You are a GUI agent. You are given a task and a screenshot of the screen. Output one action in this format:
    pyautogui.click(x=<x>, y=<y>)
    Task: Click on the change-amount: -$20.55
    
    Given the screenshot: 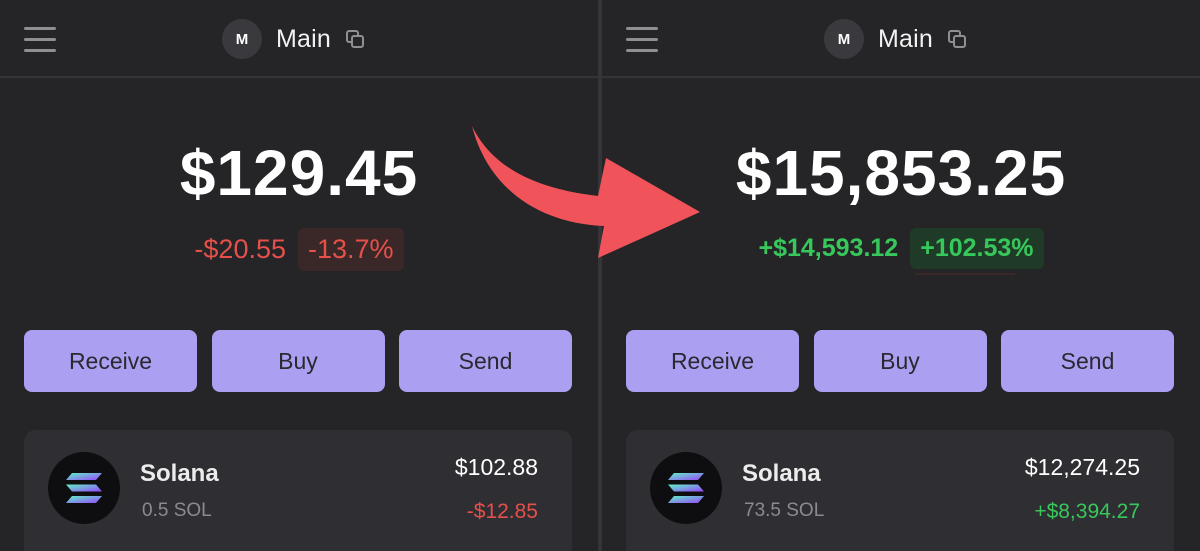 What is the action you would take?
    pyautogui.click(x=240, y=249)
    